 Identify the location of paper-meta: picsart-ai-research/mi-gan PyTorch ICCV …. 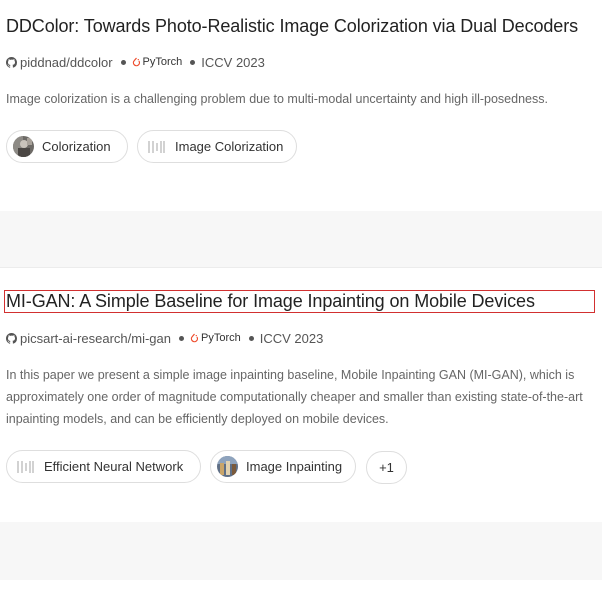
(164, 338).